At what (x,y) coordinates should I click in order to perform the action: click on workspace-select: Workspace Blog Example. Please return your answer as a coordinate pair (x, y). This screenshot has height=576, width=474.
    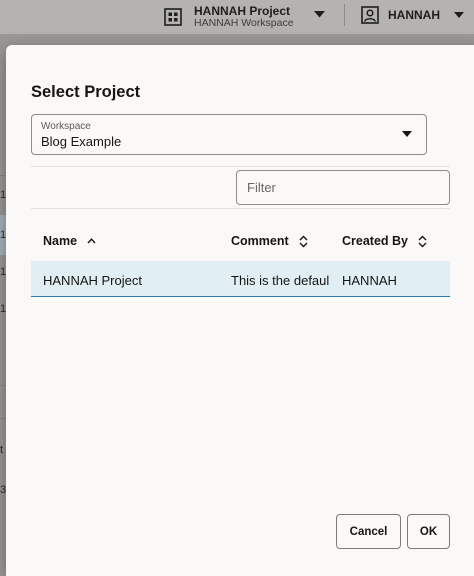
    Looking at the image, I should click on (229, 134).